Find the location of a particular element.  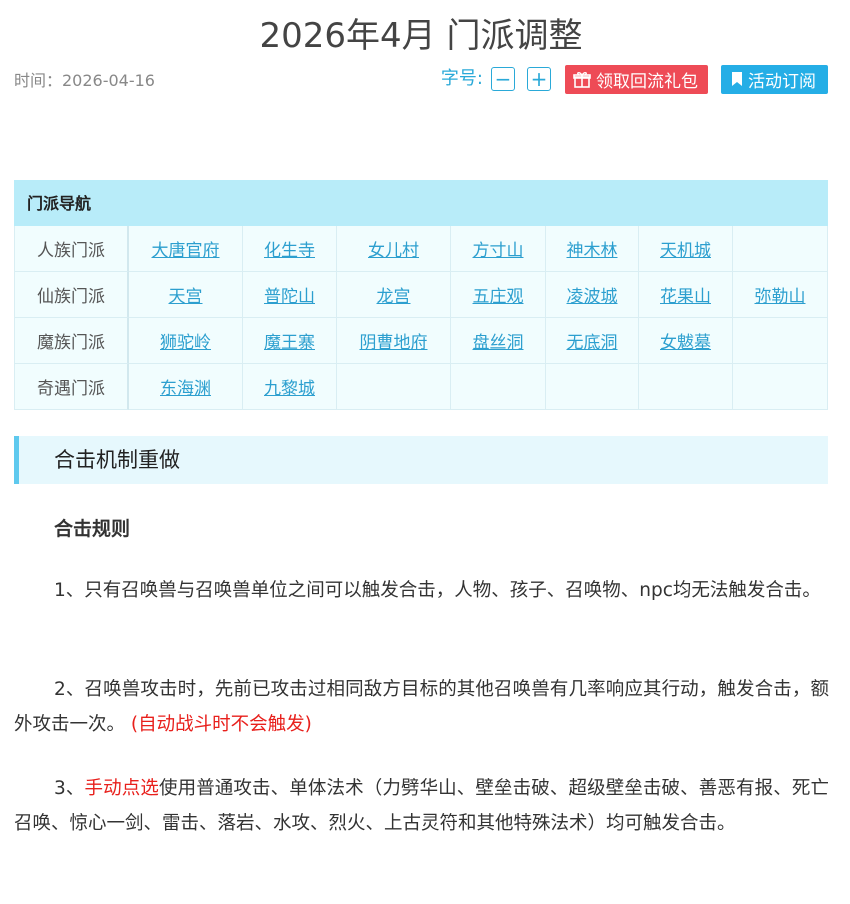

sect-link: 化生寺 is located at coordinates (289, 248).